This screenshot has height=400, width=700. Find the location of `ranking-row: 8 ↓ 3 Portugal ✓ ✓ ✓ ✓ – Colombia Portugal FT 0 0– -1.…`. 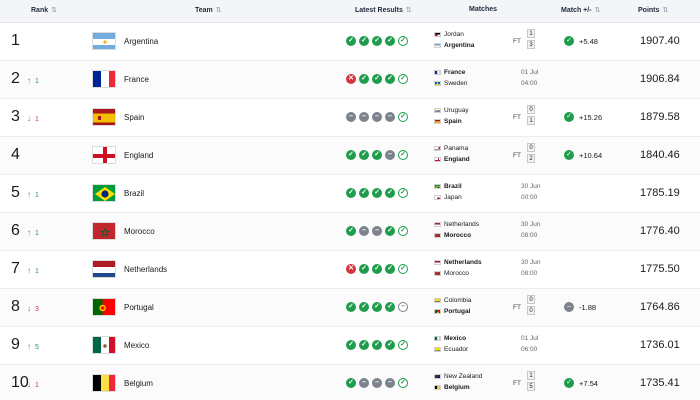

ranking-row: 8 ↓ 3 Portugal ✓ ✓ ✓ ✓ – Colombia Portugal FT 0 0– -1.… is located at coordinates (350, 308).